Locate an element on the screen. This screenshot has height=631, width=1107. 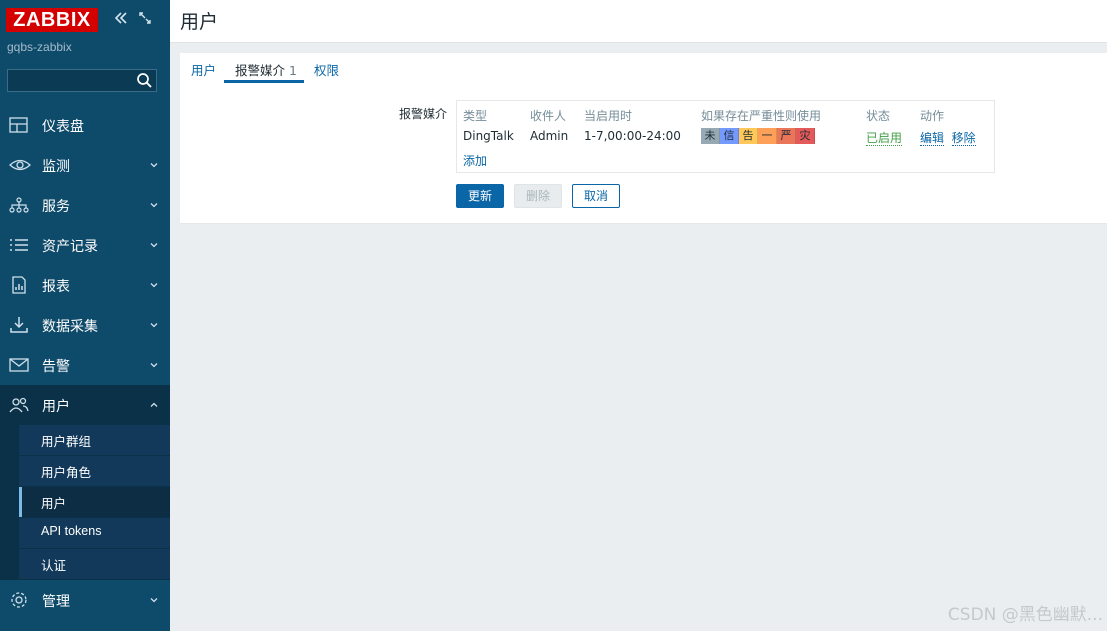
report-icon is located at coordinates (19, 285).